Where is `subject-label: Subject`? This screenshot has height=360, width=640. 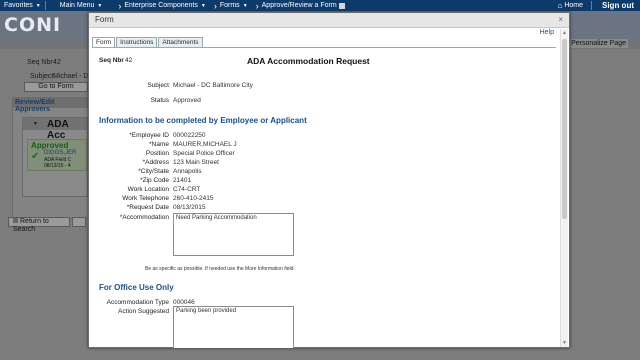 subject-label: Subject is located at coordinates (158, 85).